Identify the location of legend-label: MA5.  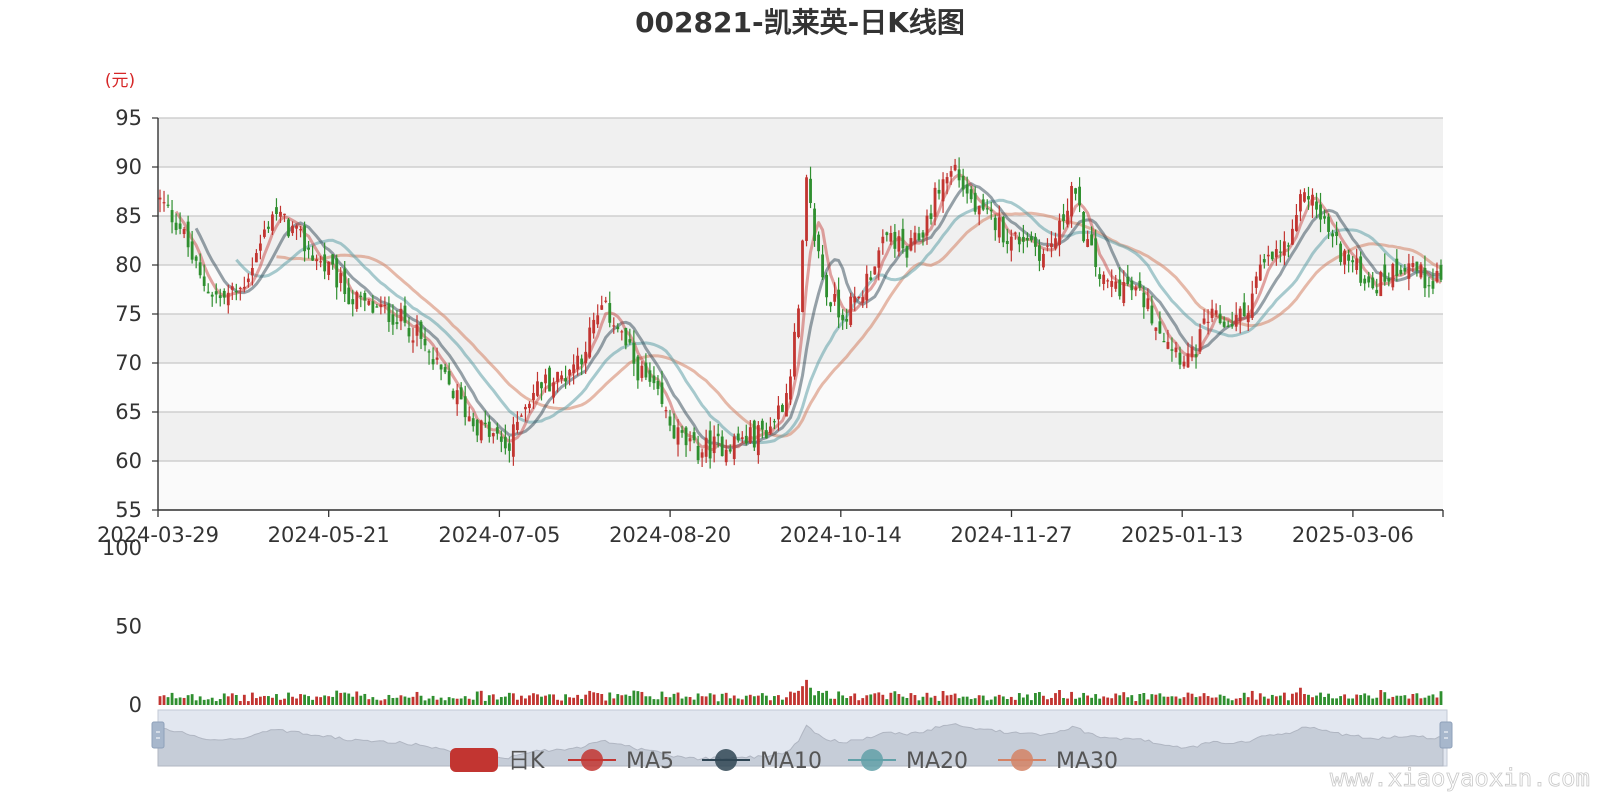
(650, 761).